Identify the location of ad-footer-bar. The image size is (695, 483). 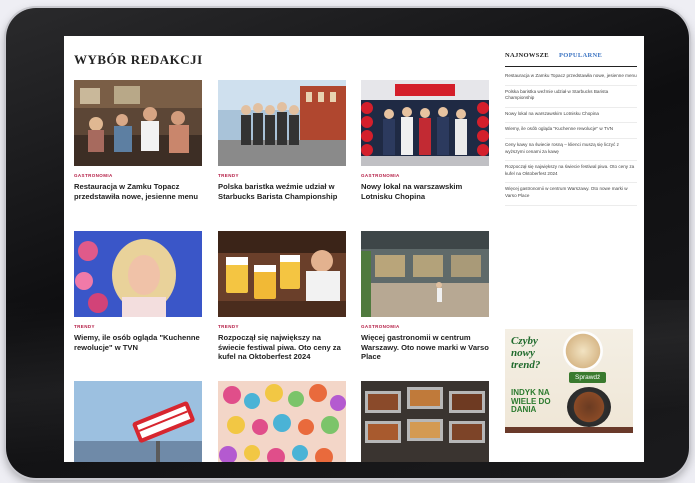
(569, 430).